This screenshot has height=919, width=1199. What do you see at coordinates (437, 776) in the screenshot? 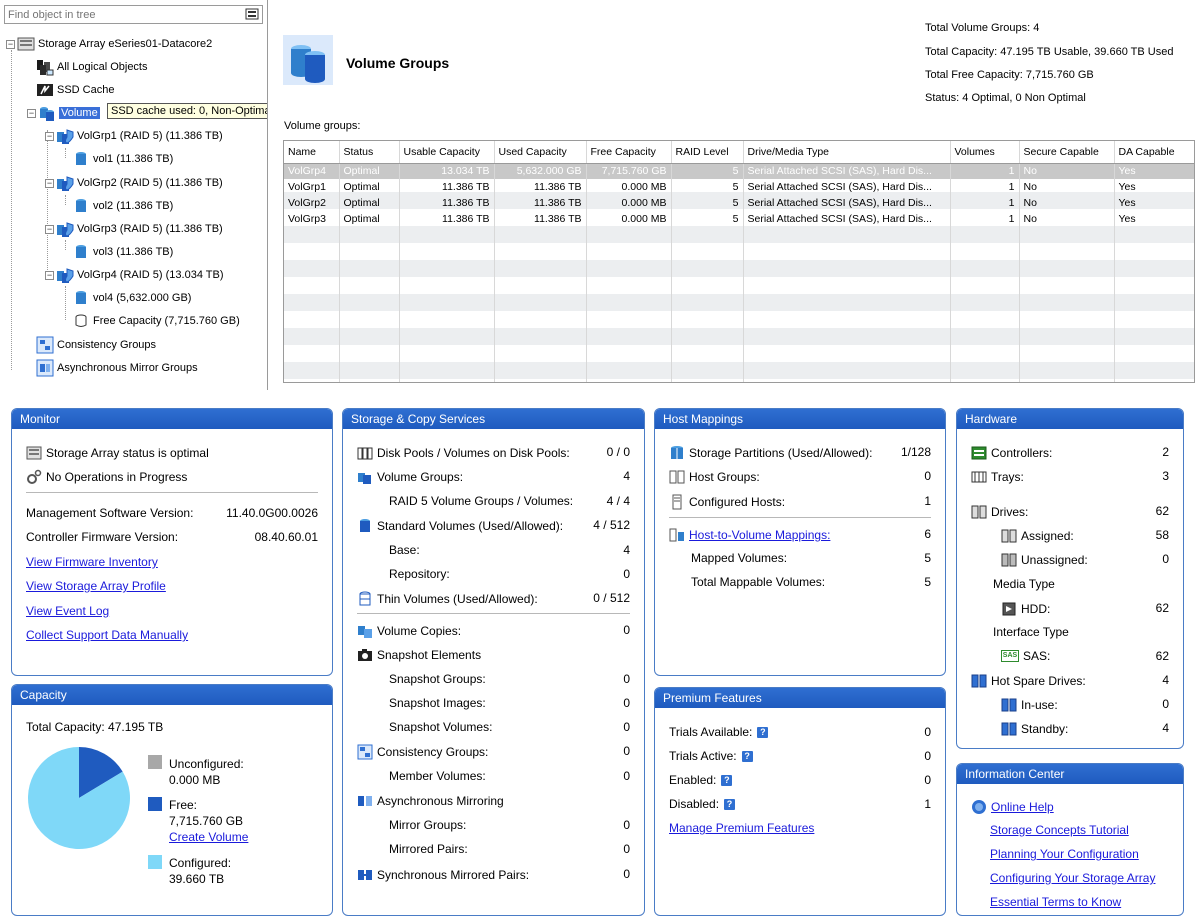
I see `member-volumes-label: Member Volumes:` at bounding box center [437, 776].